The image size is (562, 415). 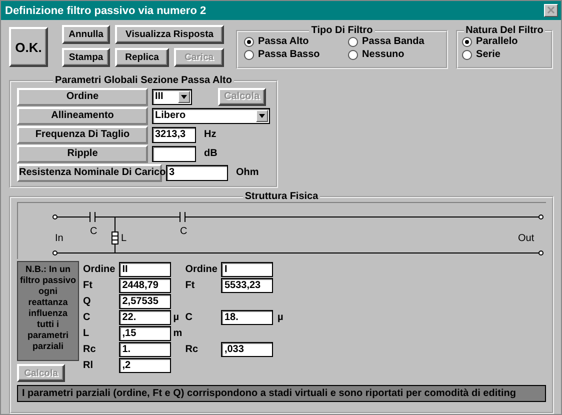 I want to click on parameter-label-button: Ripple, so click(x=82, y=153).